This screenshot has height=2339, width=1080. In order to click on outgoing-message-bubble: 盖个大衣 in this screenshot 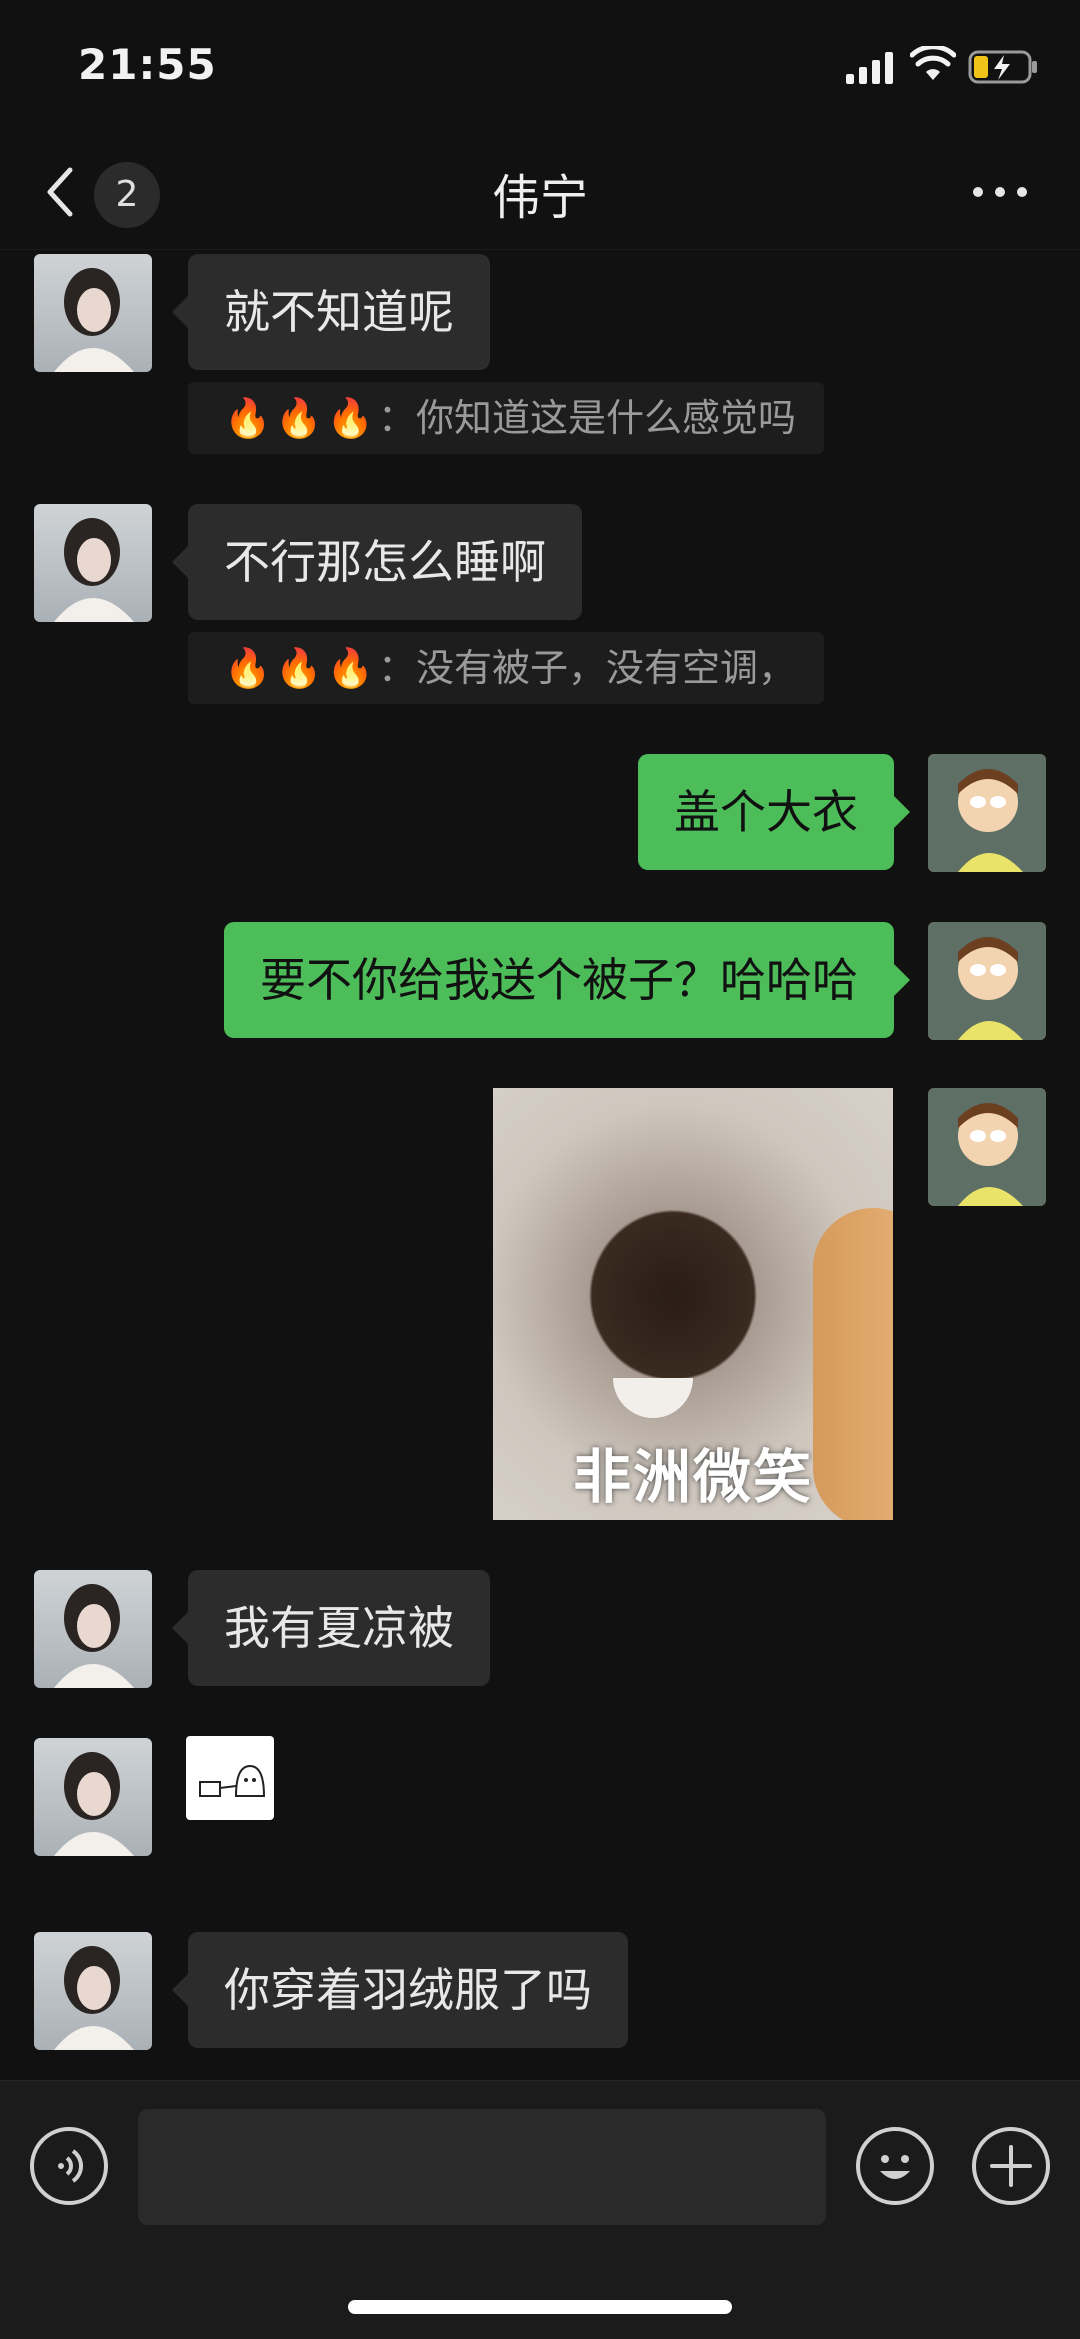, I will do `click(774, 812)`.